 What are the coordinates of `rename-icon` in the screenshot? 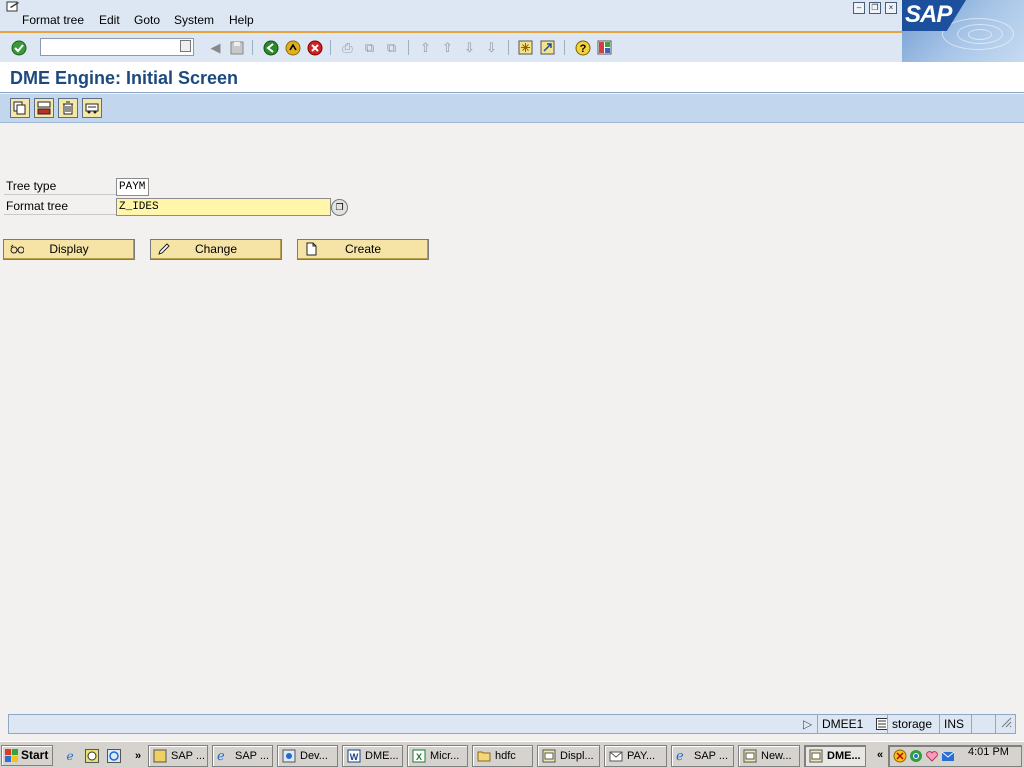 It's located at (44, 108).